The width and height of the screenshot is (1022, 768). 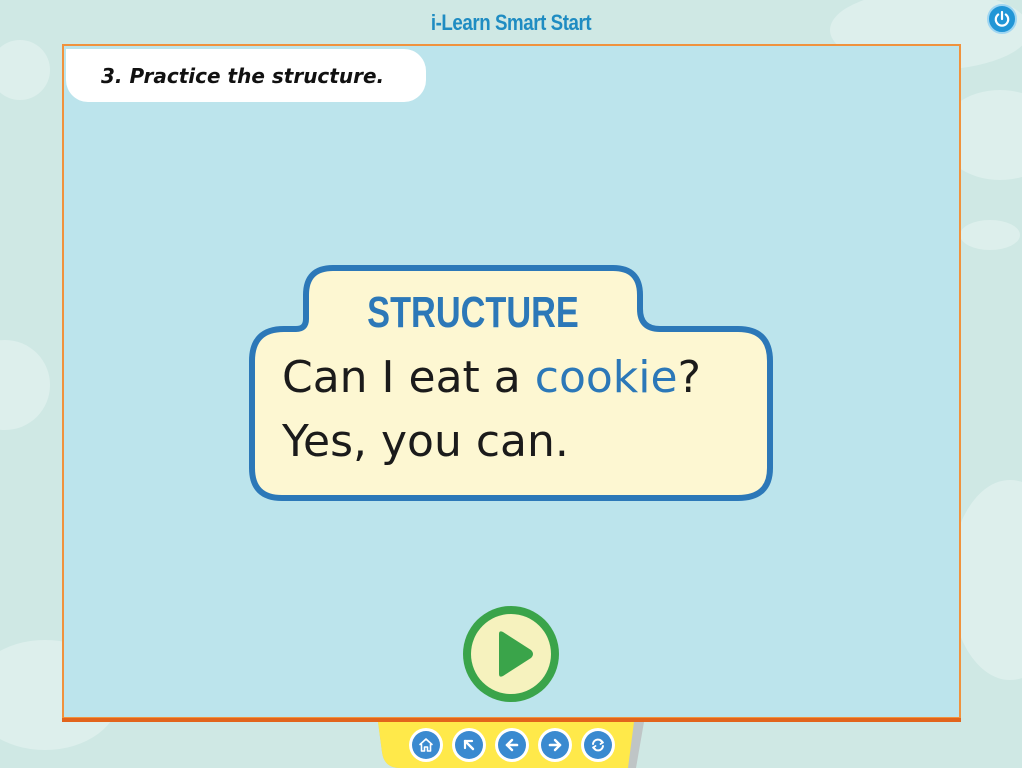 I want to click on back-to-start-button, so click(x=469, y=745).